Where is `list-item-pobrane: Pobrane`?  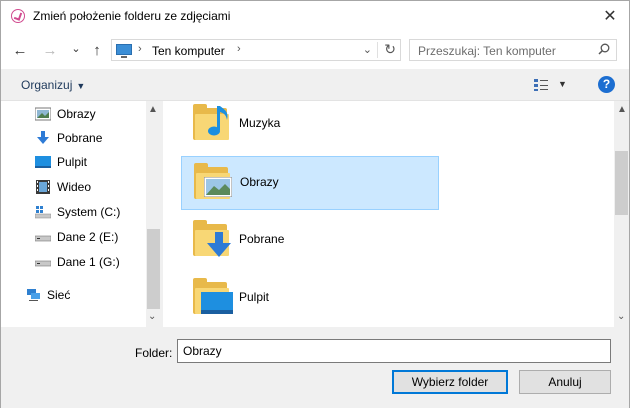 list-item-pobrane: Pobrane is located at coordinates (310, 241).